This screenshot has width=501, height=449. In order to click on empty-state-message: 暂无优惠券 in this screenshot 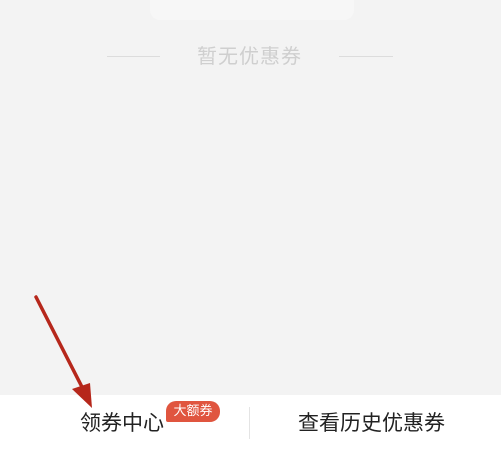, I will do `click(249, 56)`.